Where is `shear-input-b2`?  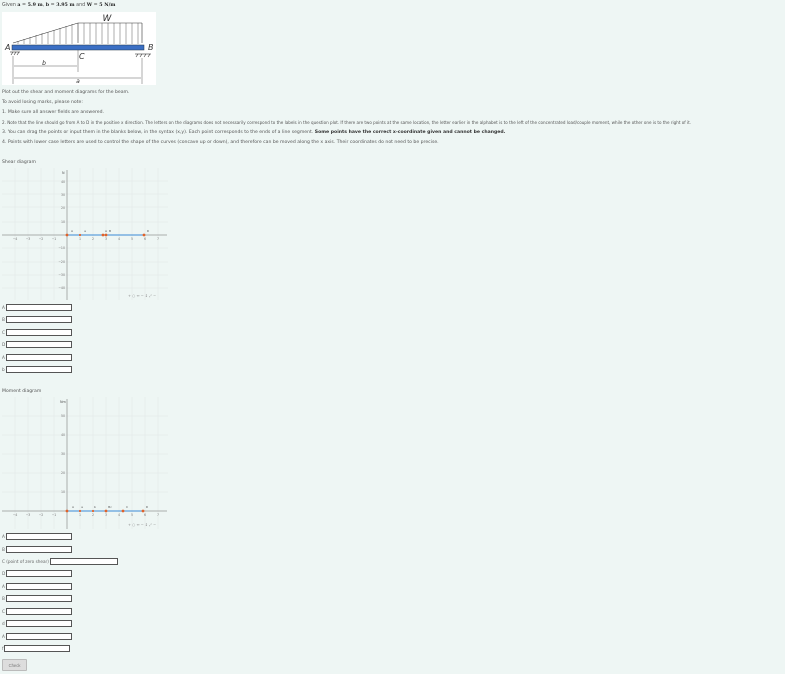 shear-input-b2 is located at coordinates (38, 369).